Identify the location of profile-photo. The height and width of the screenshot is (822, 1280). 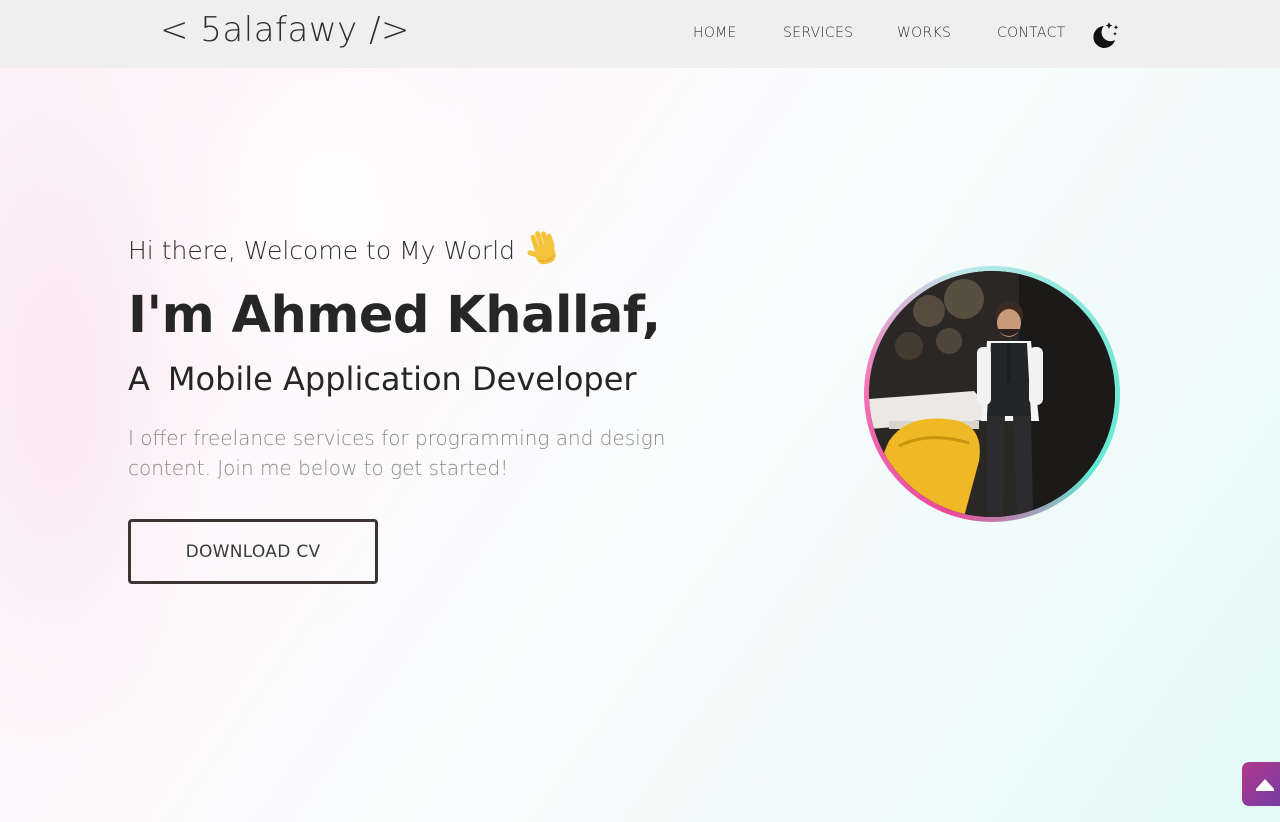
(992, 394).